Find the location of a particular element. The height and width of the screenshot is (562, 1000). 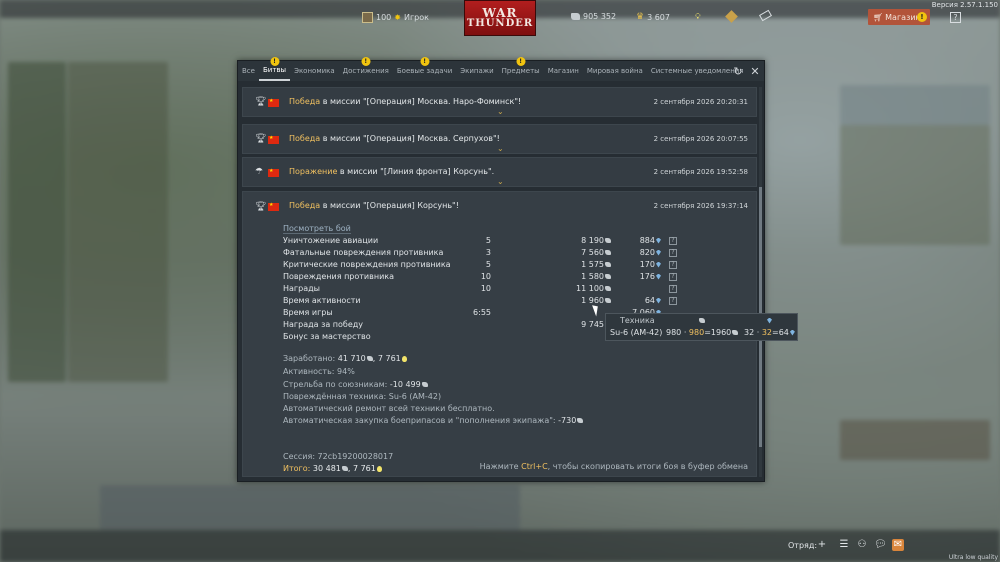

tab-6: Предметы! is located at coordinates (521, 69).